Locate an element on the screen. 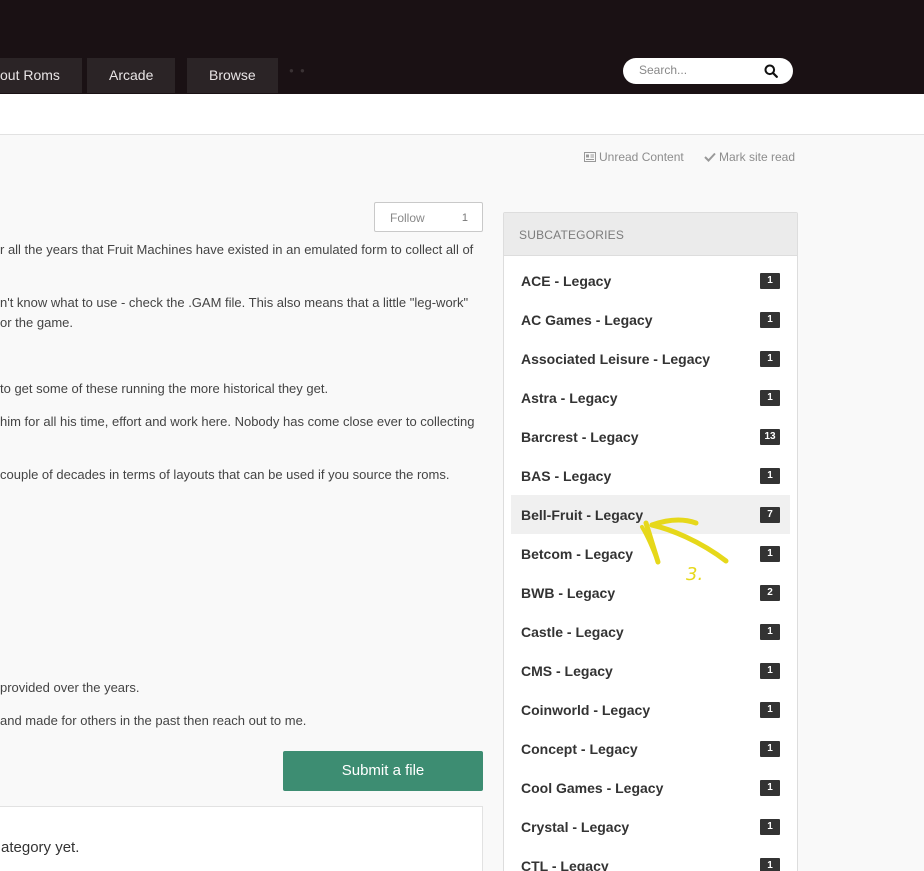 The height and width of the screenshot is (871, 924). subcategory-item: Crystal - Legacy 1 is located at coordinates (650, 826).